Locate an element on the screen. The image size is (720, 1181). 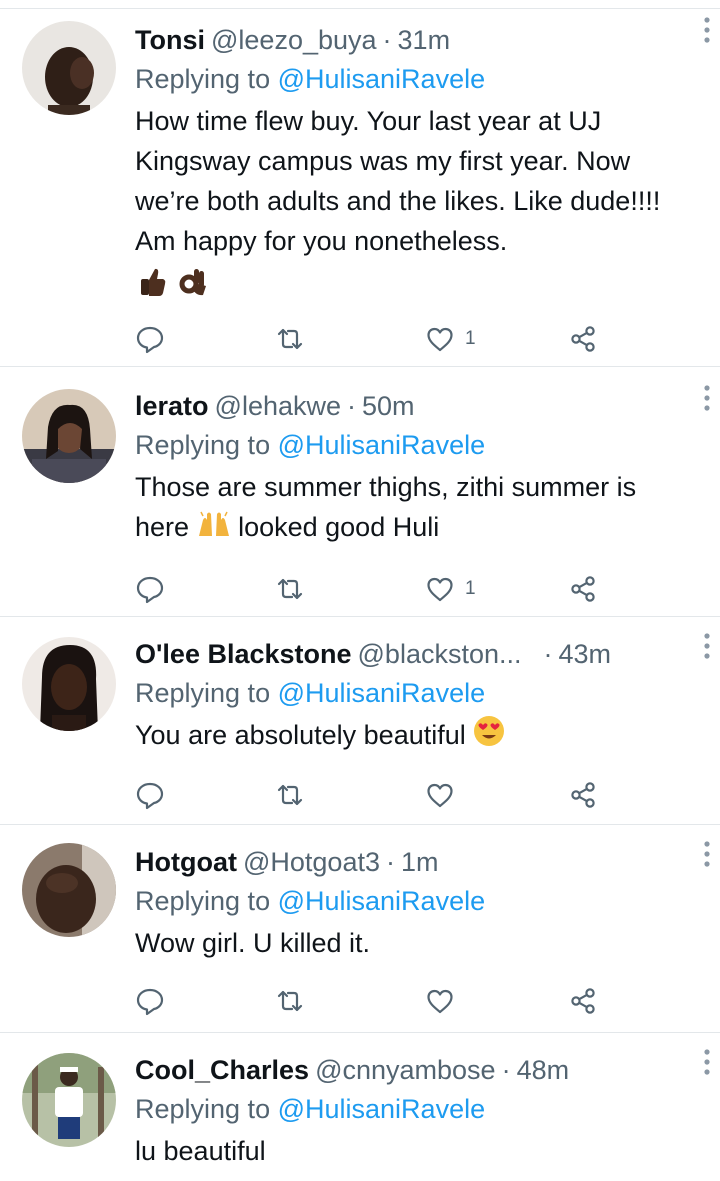
tweet-text: Wow girl. U killed it. is located at coordinates (415, 943).